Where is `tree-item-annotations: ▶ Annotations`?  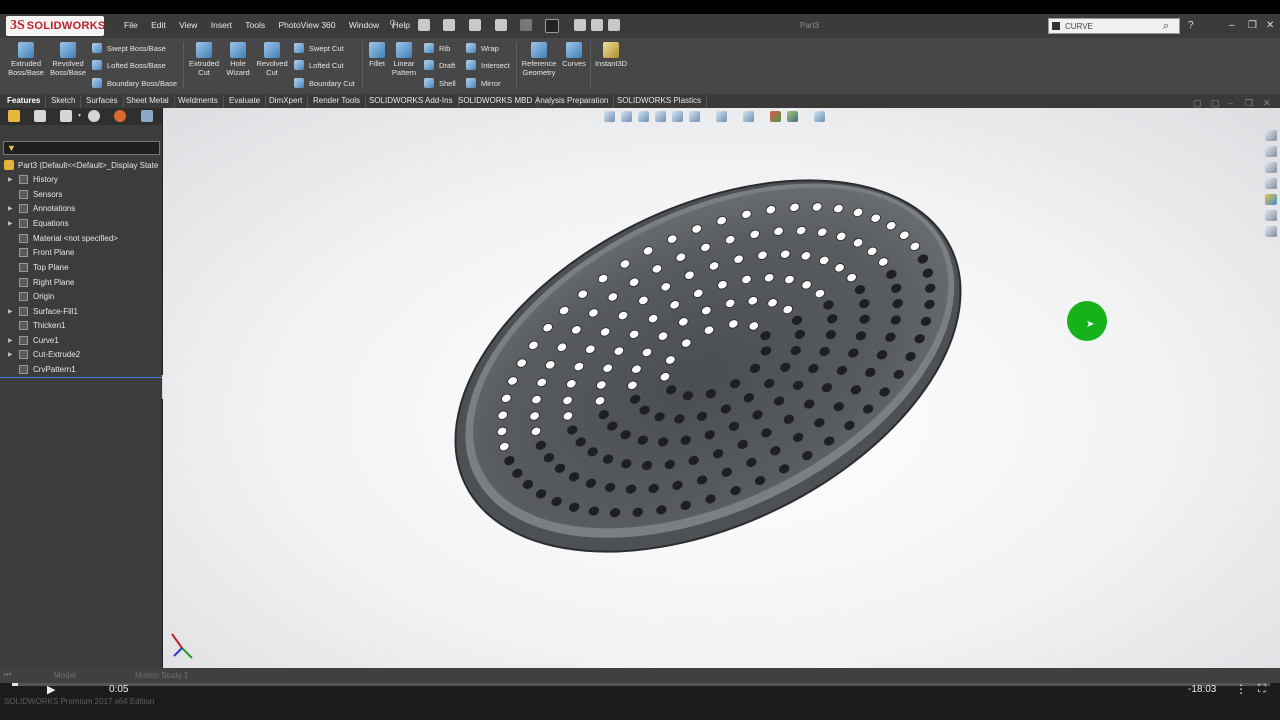
tree-item-annotations: ▶ Annotations is located at coordinates (41, 208).